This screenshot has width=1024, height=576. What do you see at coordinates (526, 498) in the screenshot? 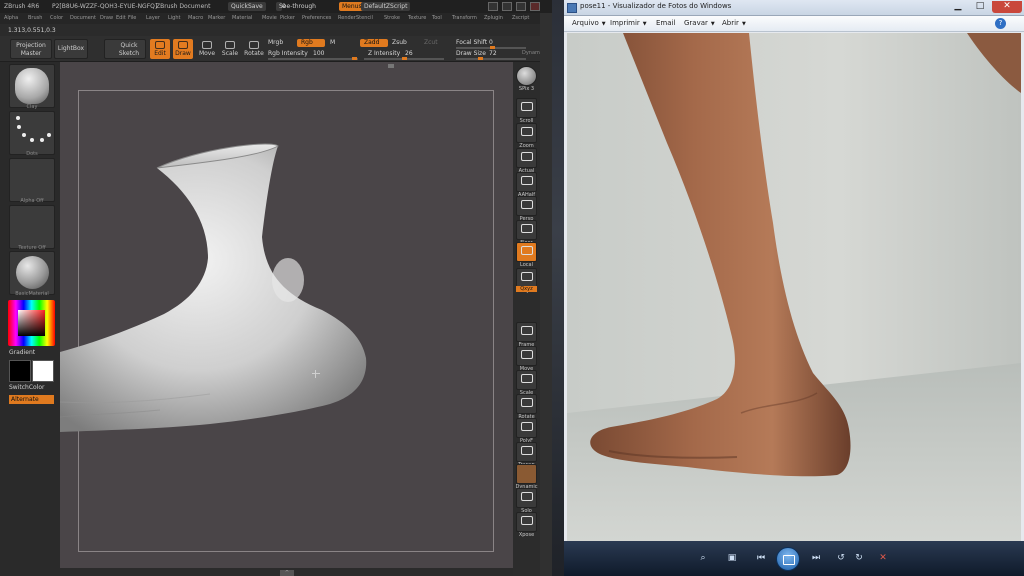
I see `solo-button` at bounding box center [526, 498].